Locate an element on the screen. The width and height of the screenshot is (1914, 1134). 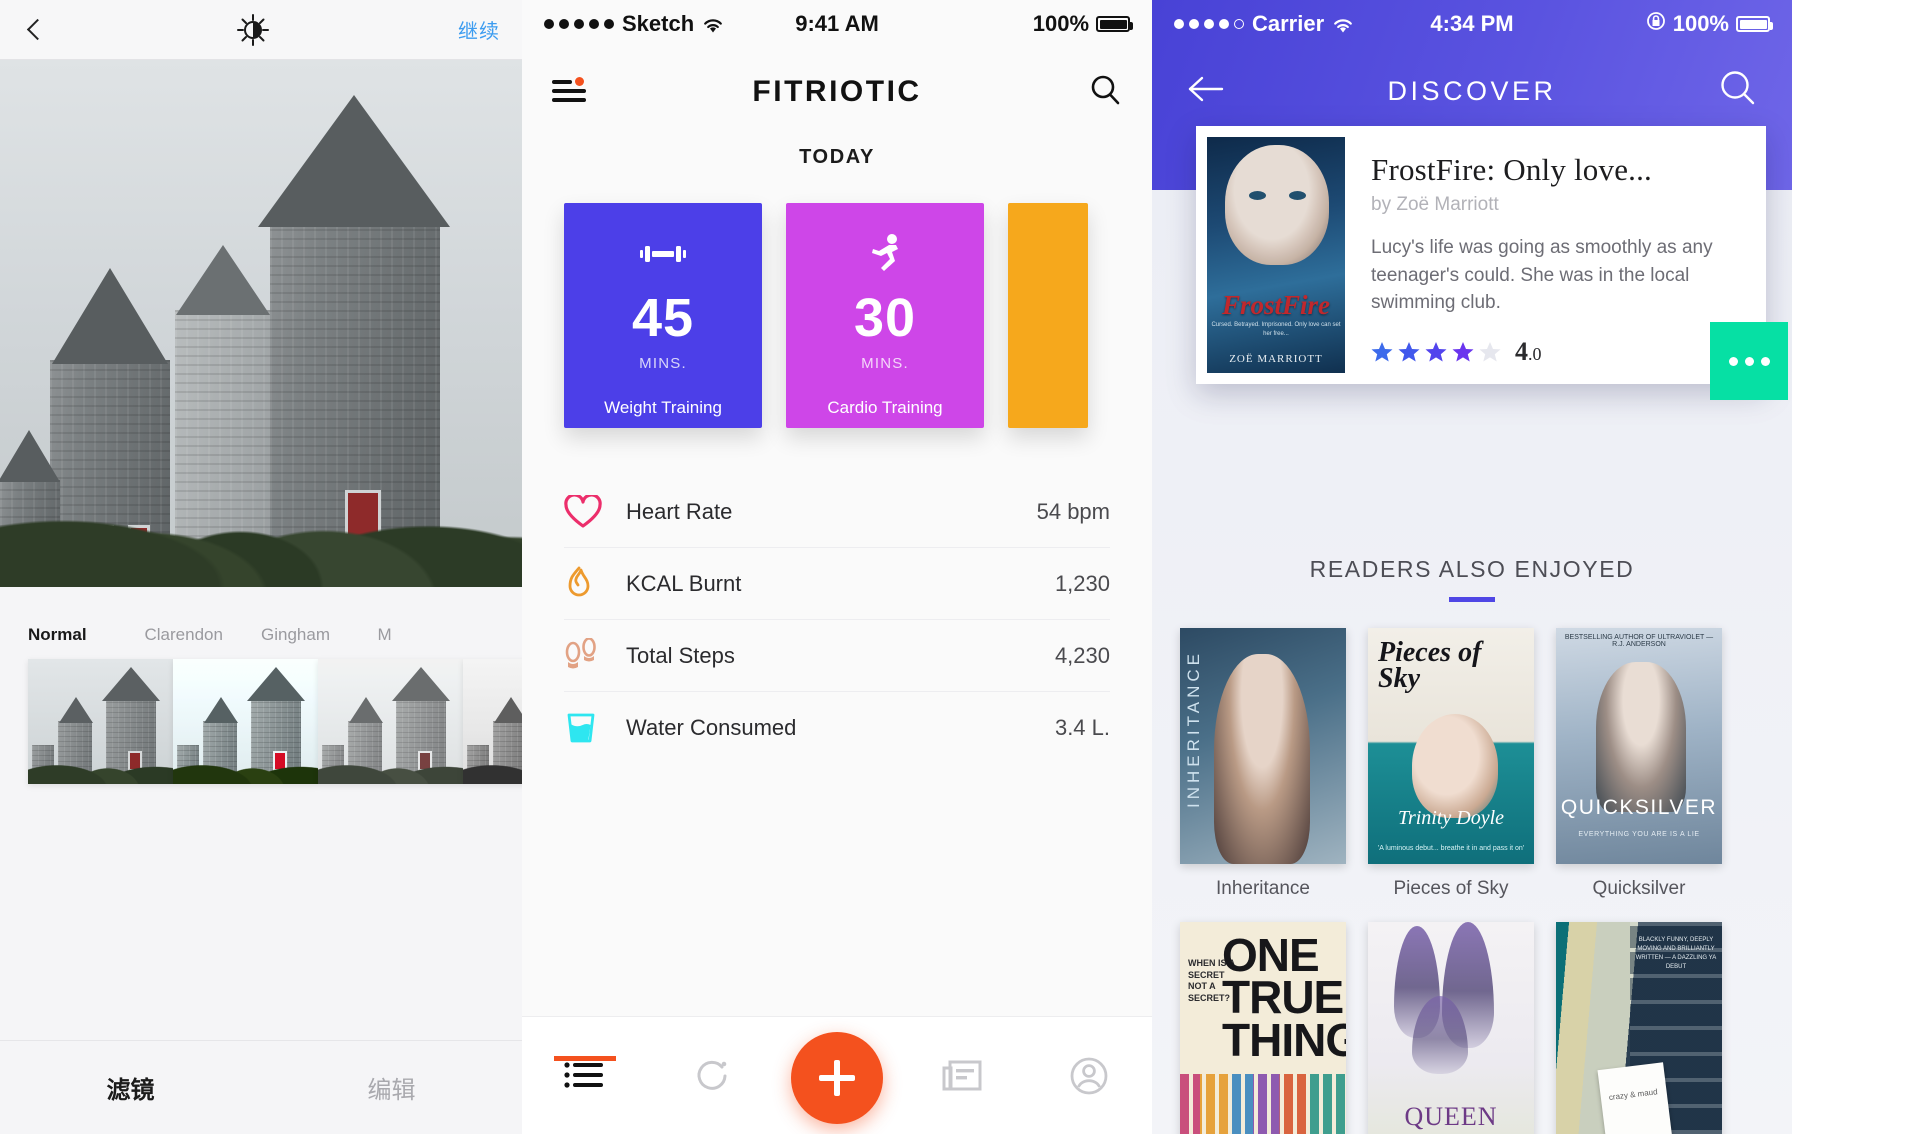
cover-text: QUEEN is located at coordinates (1451, 1116).